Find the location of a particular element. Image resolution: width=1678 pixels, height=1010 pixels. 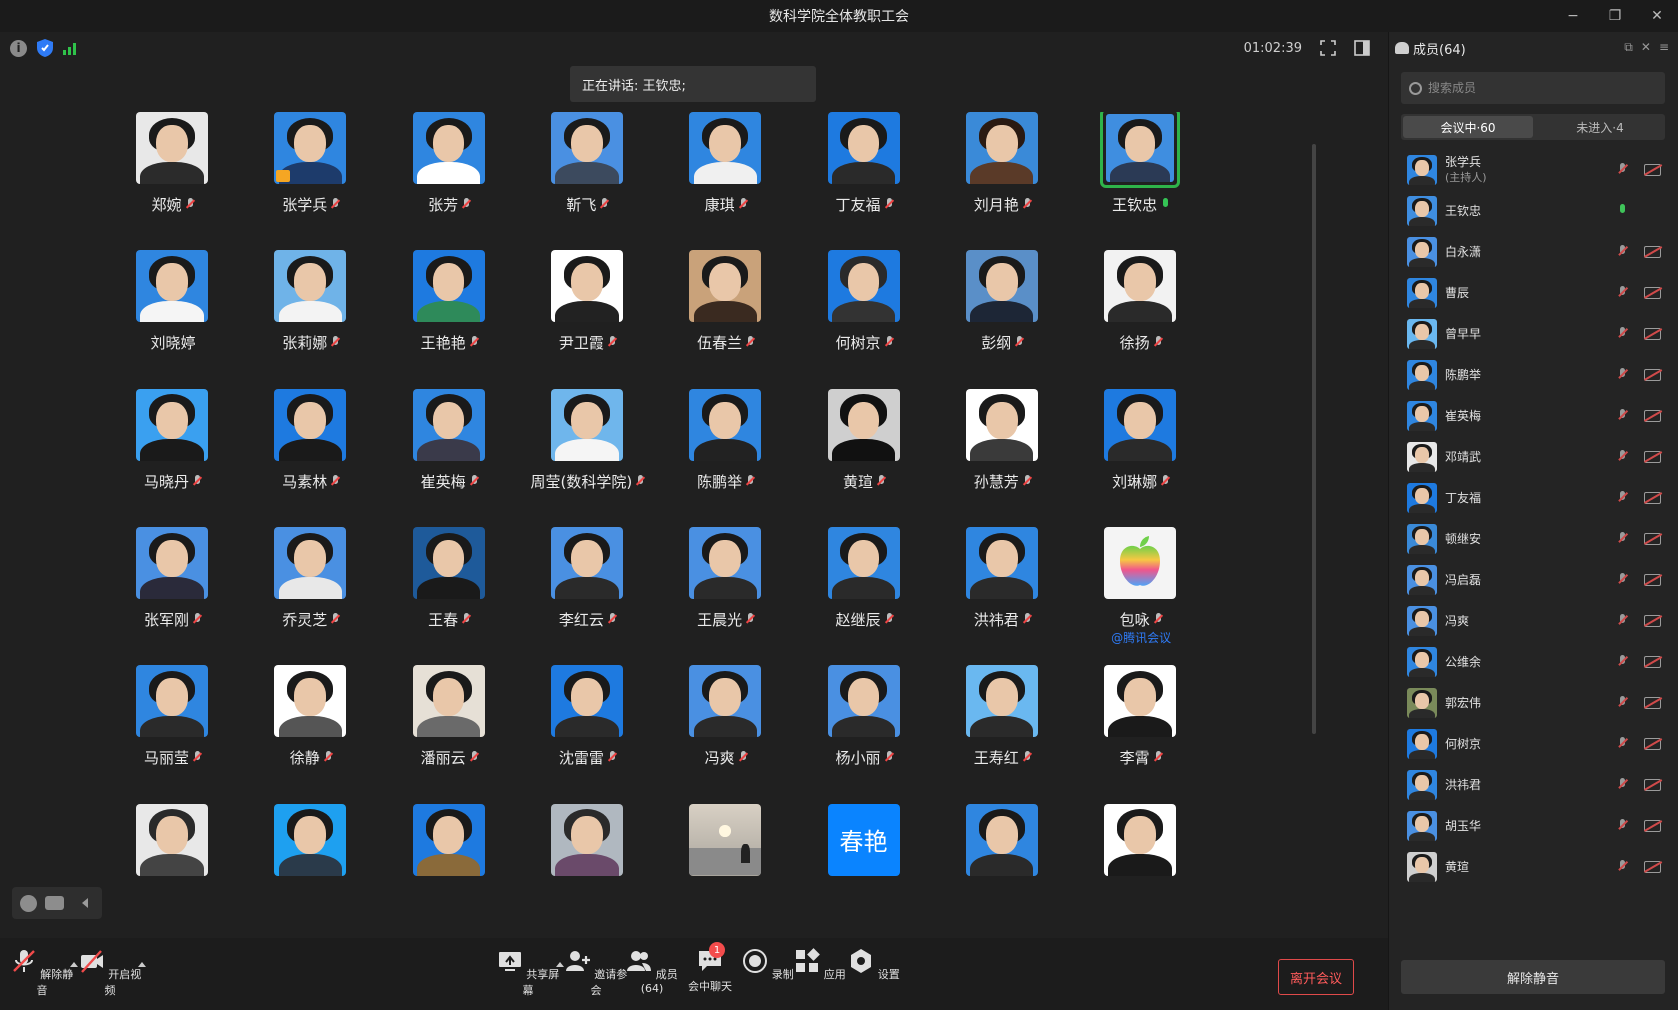

fullscreen-icon is located at coordinates (1328, 48).